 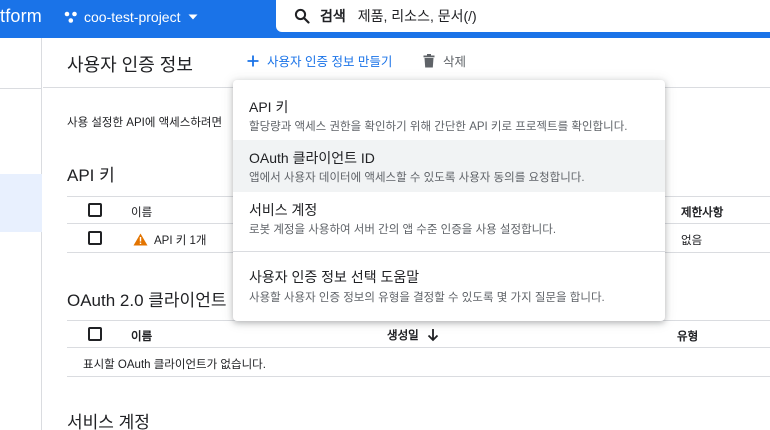 What do you see at coordinates (455, 62) in the screenshot?
I see `delete-label: 삭제` at bounding box center [455, 62].